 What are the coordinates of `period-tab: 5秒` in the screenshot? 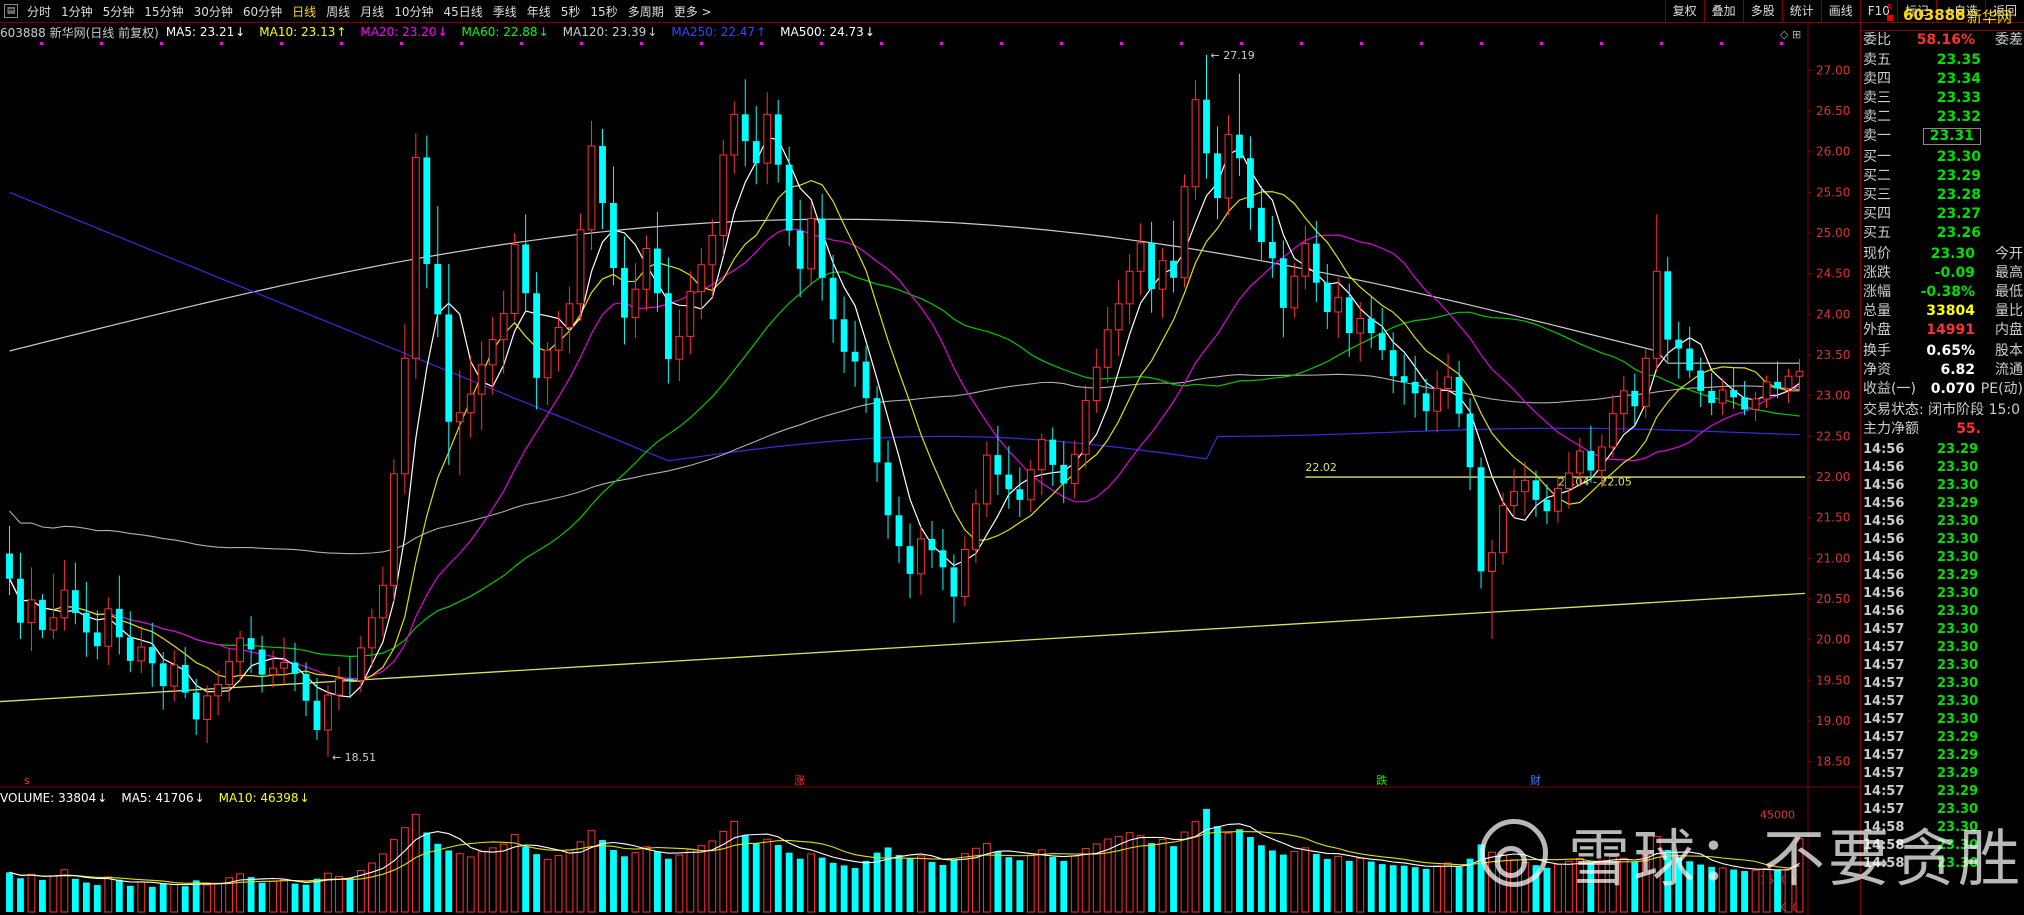 It's located at (571, 11).